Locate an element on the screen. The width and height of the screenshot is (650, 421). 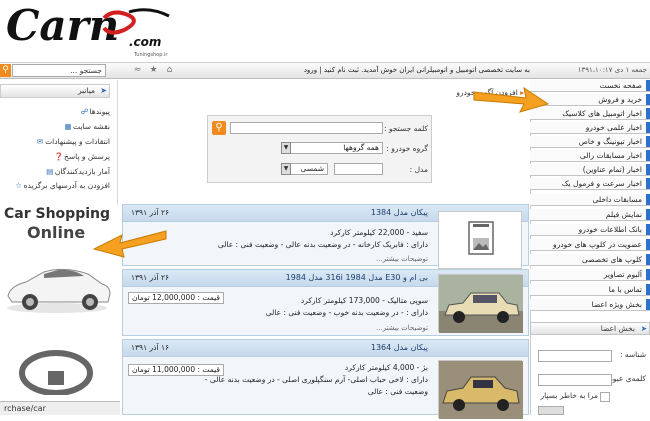
search-go-button: ⚲ is located at coordinates (5, 70).